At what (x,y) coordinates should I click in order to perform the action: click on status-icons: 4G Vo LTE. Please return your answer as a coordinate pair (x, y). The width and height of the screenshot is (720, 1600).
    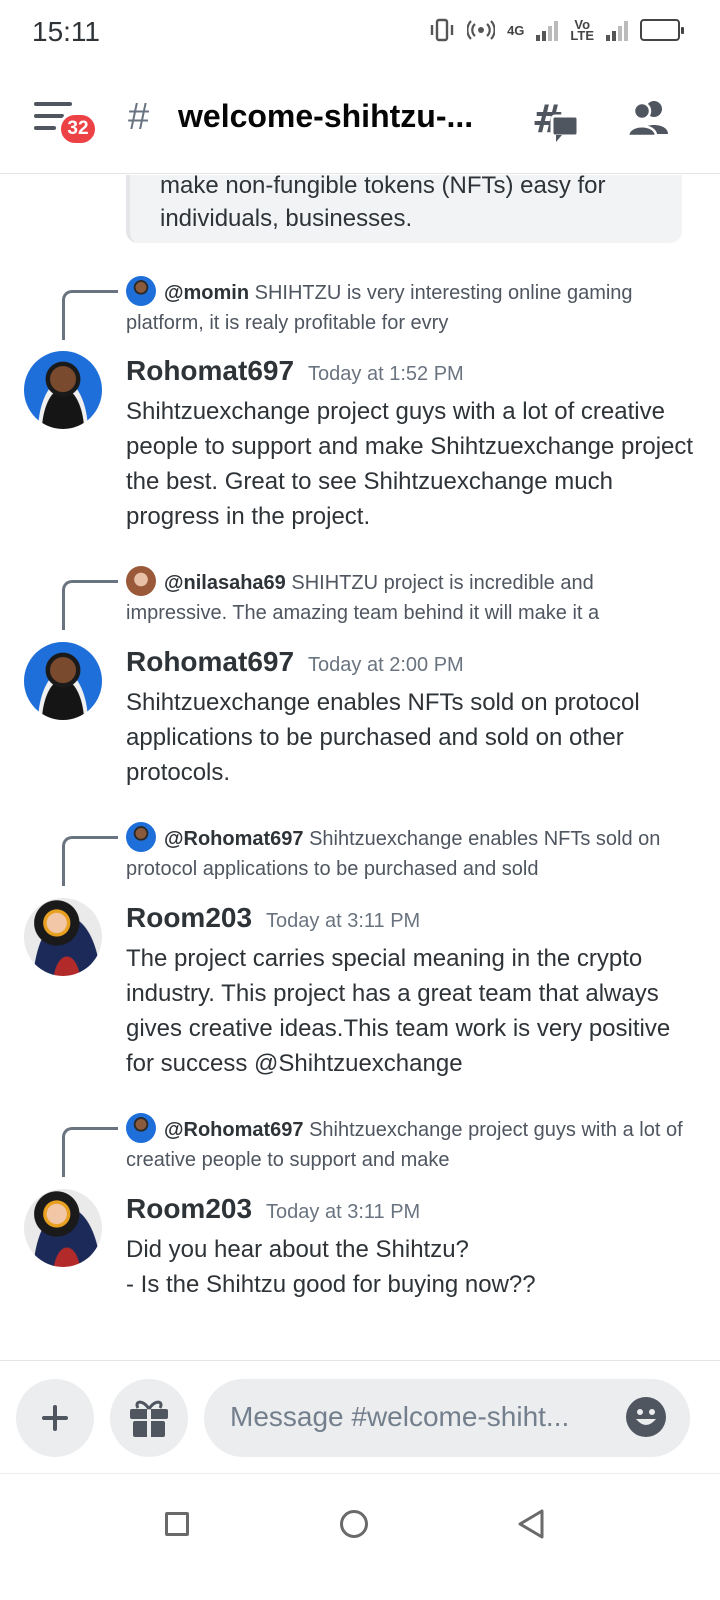
    Looking at the image, I should click on (556, 30).